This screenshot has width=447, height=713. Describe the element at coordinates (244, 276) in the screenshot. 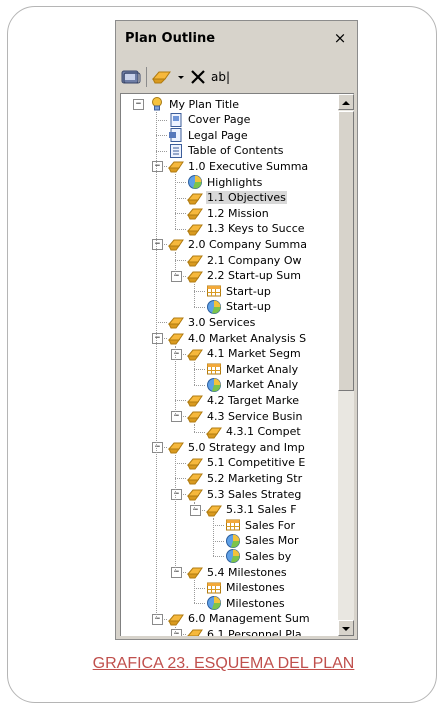

I see `tree-item: 2.2 Start-up Sum` at that location.